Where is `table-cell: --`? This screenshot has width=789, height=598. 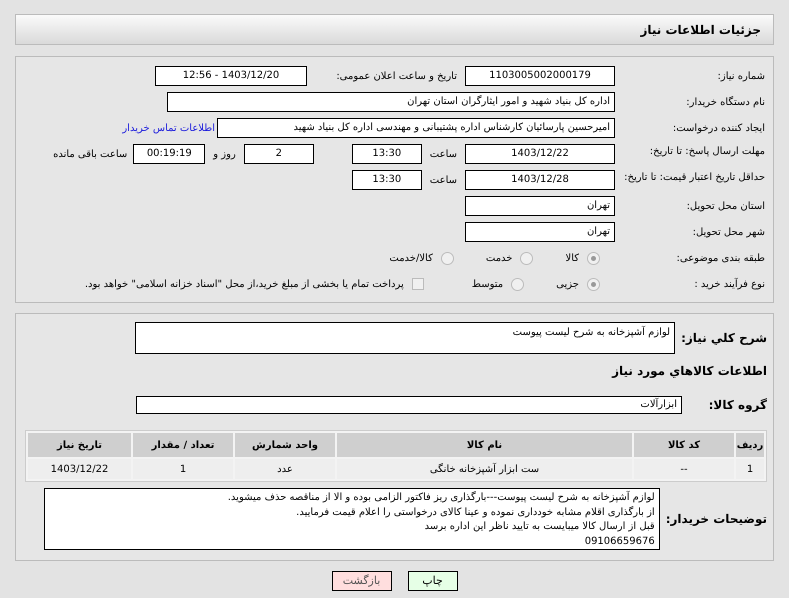
table-cell: -- is located at coordinates (684, 469).